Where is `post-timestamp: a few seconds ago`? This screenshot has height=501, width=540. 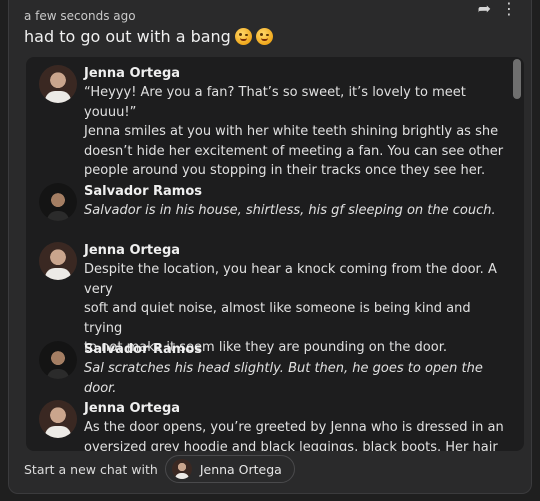
post-timestamp: a few seconds ago is located at coordinates (80, 16).